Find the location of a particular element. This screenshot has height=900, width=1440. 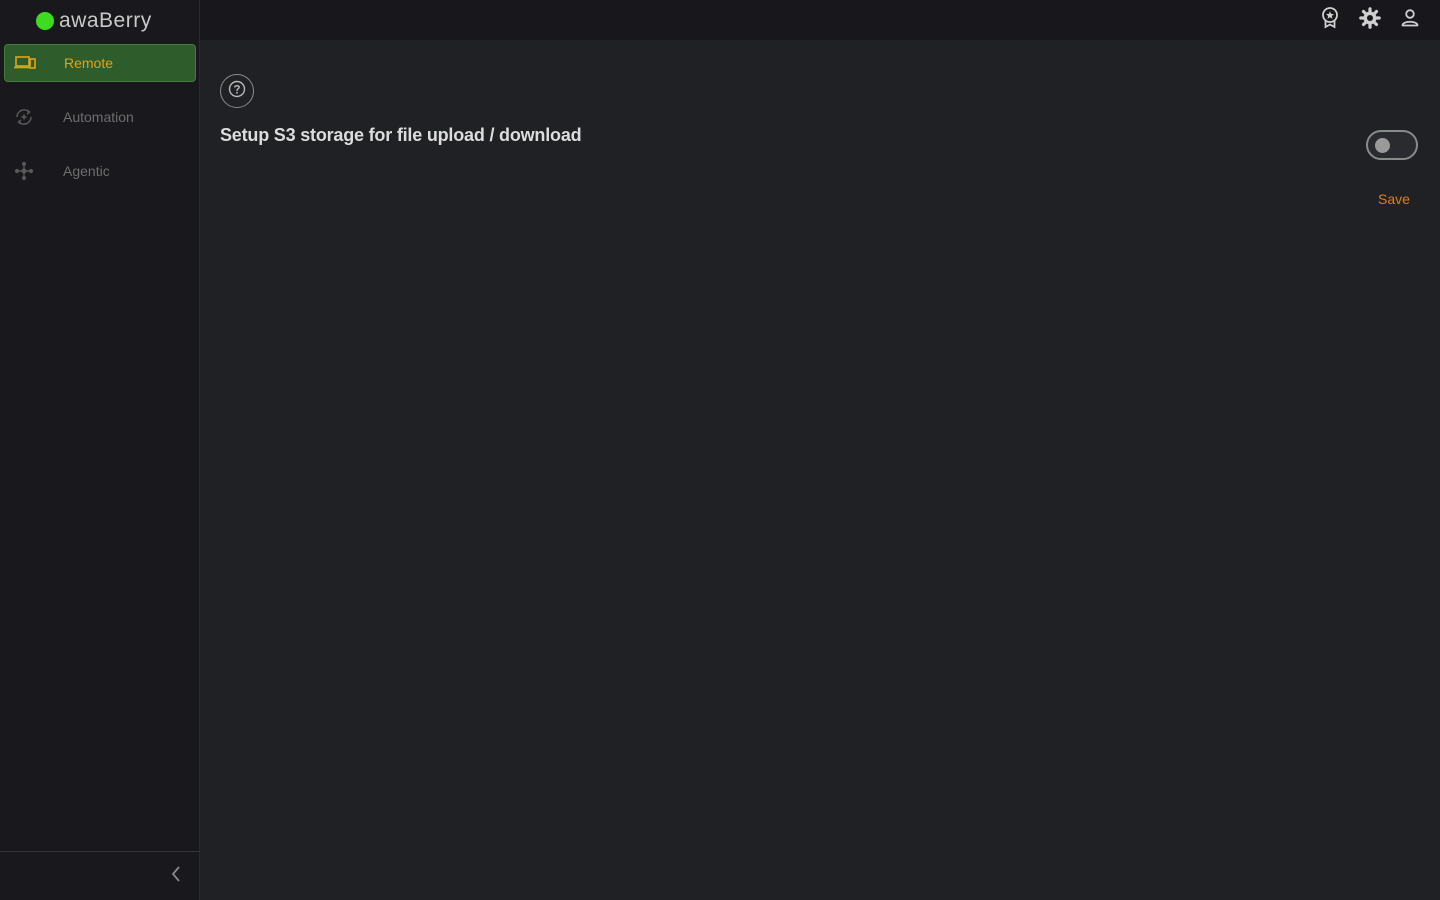

automation-icon is located at coordinates (24, 117).